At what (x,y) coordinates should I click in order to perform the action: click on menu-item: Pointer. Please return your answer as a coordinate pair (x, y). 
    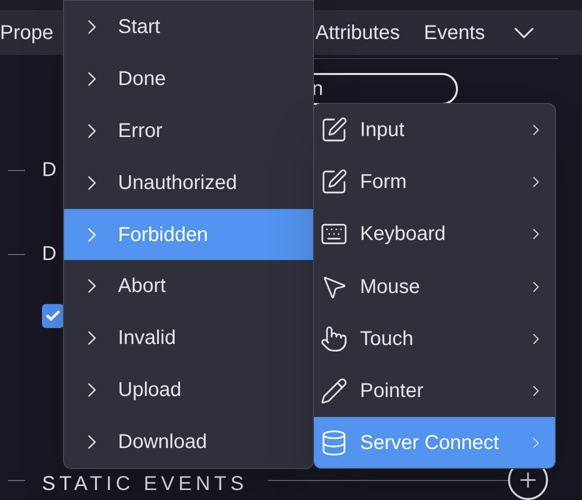
    Looking at the image, I should click on (434, 391).